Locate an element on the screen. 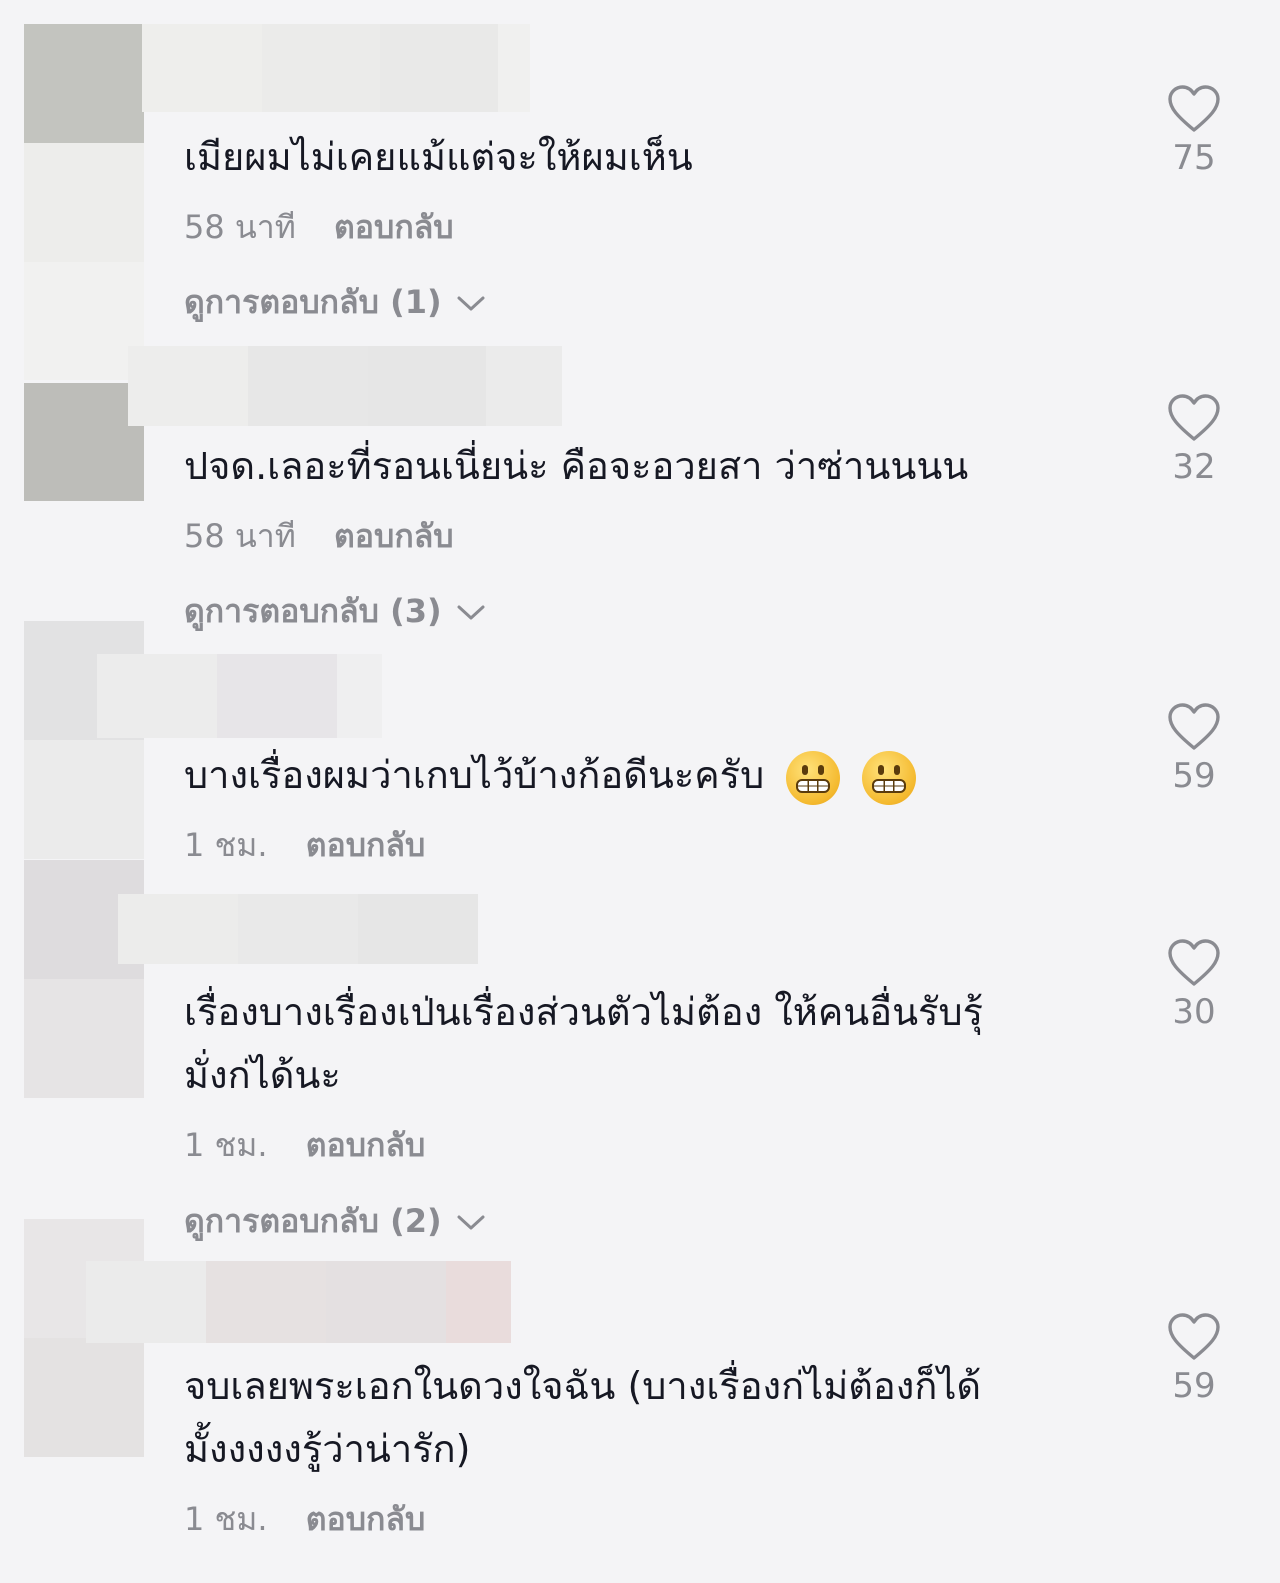 The width and height of the screenshot is (1280, 1583). comment-text: มั่งก่ได้นะ is located at coordinates (262, 1075).